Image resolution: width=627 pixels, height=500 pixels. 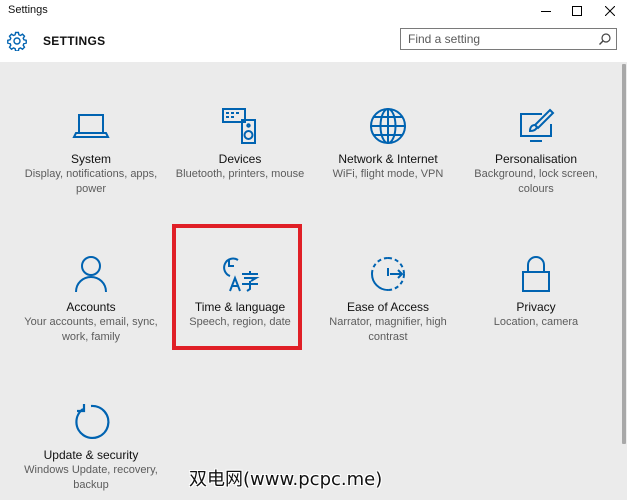 I want to click on scrollbar-thumb, so click(x=624, y=254).